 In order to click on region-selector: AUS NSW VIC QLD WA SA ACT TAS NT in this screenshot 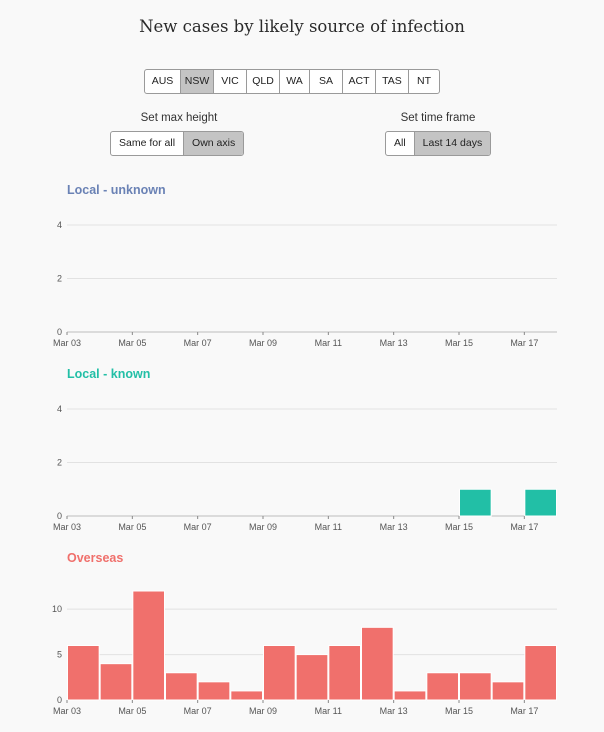, I will do `click(292, 81)`.